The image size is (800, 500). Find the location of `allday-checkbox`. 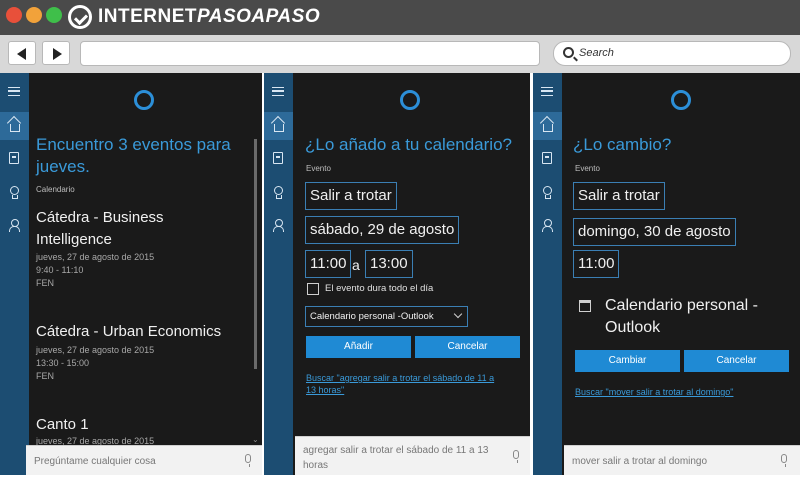

allday-checkbox is located at coordinates (313, 289).